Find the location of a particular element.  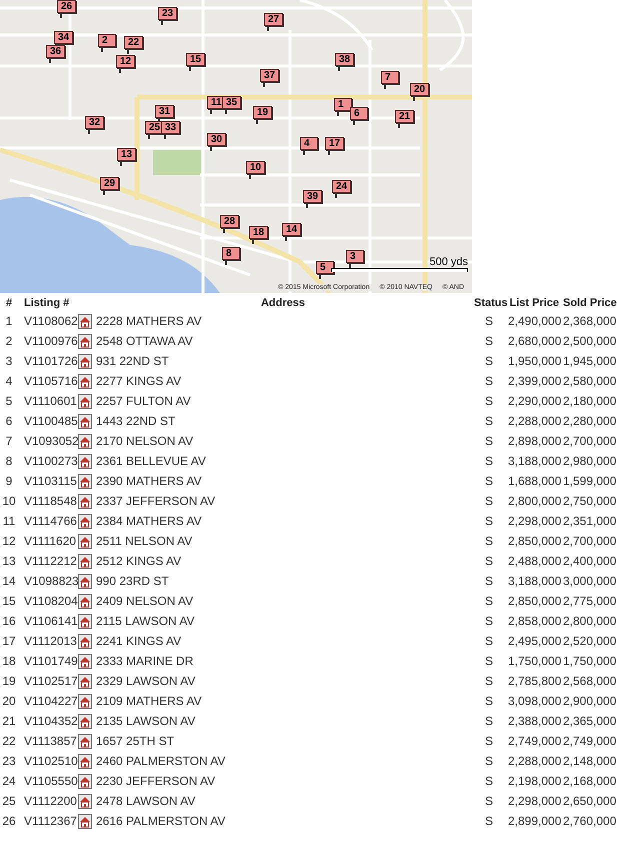

sold-price-cell: 2,700,000 is located at coordinates (589, 541).